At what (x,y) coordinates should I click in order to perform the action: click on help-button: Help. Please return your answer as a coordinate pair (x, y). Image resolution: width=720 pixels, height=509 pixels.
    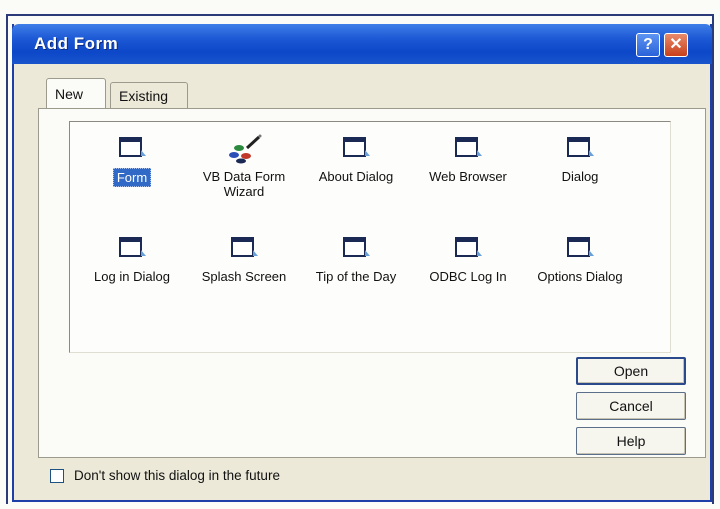
    Looking at the image, I should click on (631, 441).